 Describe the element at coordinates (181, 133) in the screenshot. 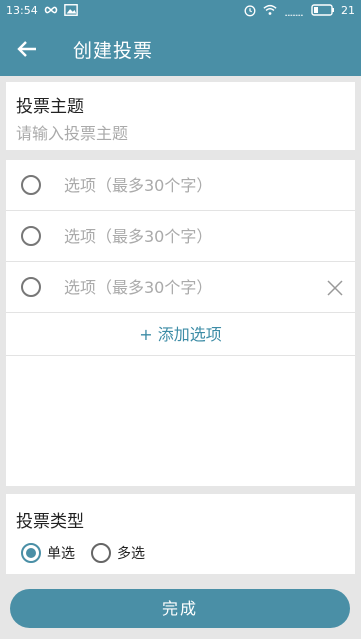

I see `subject-input` at that location.